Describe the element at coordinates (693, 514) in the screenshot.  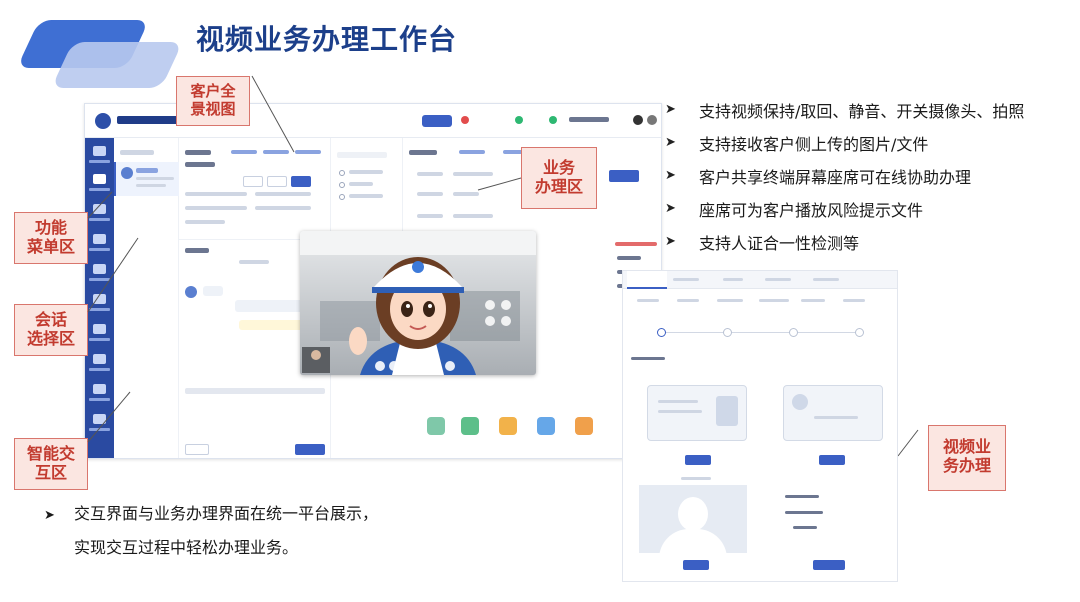
I see `silhouette-head` at that location.